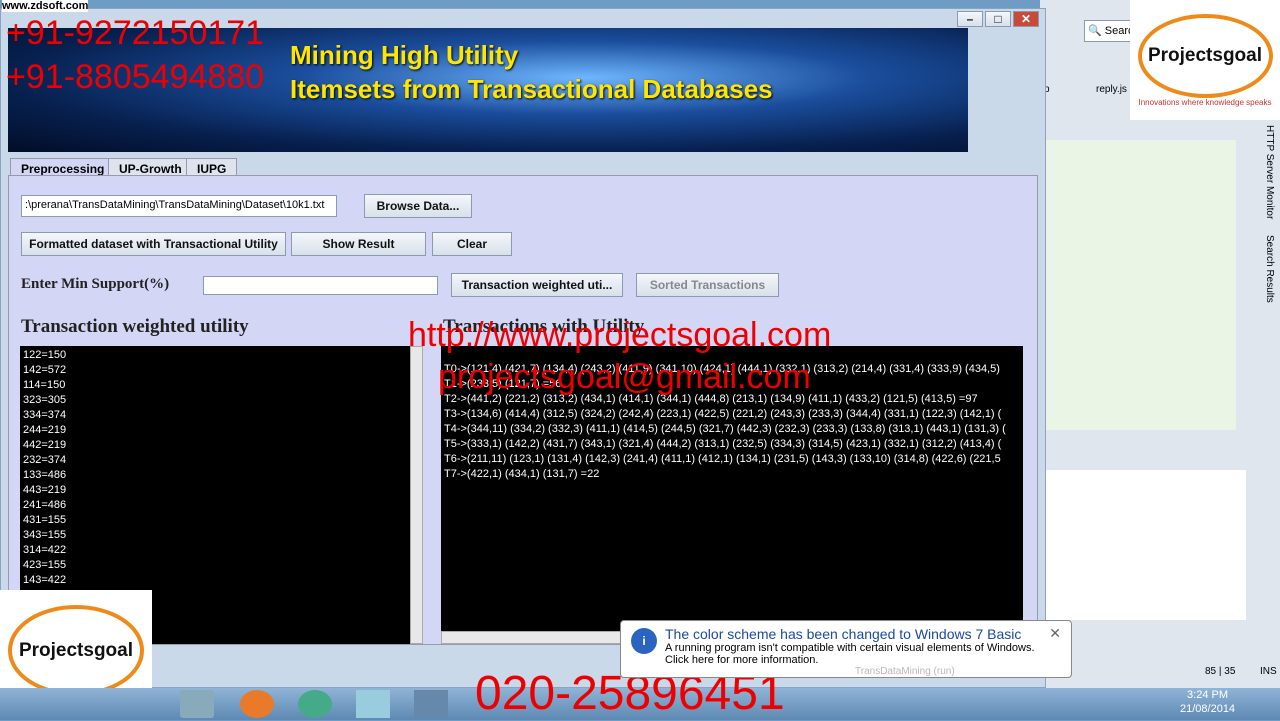 The image size is (1280, 721). What do you see at coordinates (1111, 89) in the screenshot?
I see `ide-tab-reply: reply.js` at bounding box center [1111, 89].